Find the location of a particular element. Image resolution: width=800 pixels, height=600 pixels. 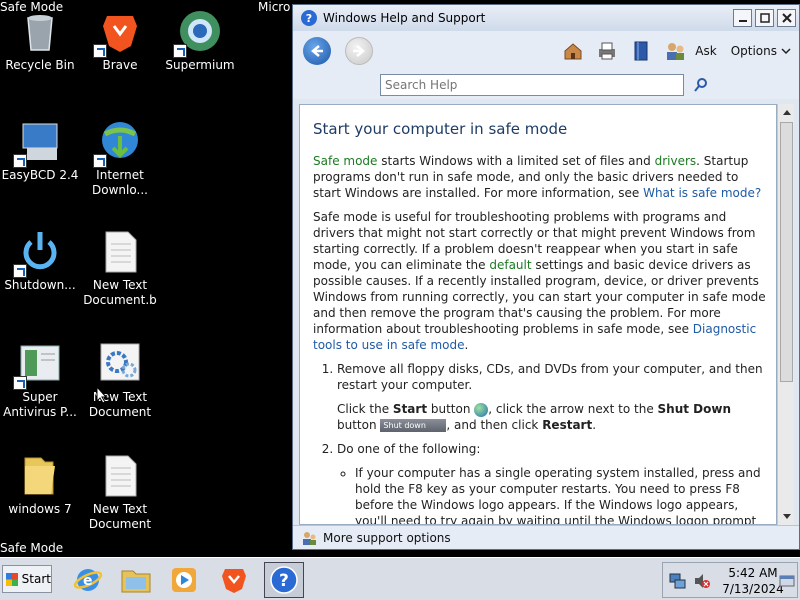

desktop-icon-text-document-b: New Text Document.b is located at coordinates (120, 268).